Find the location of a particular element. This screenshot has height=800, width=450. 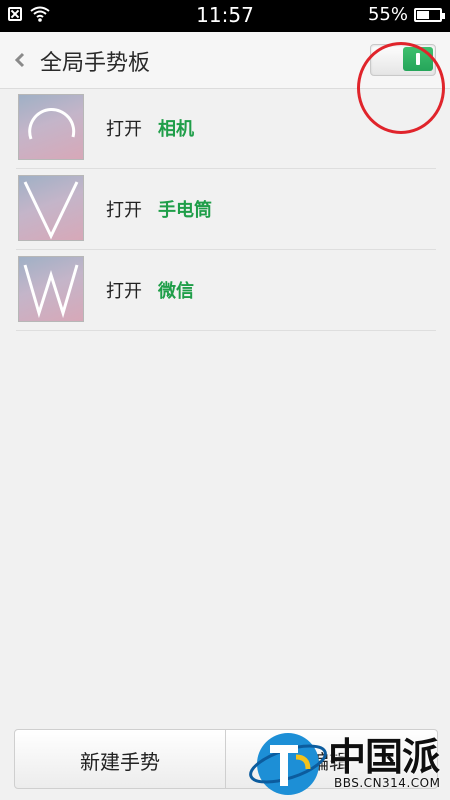

status-right: 55% is located at coordinates (406, 14).